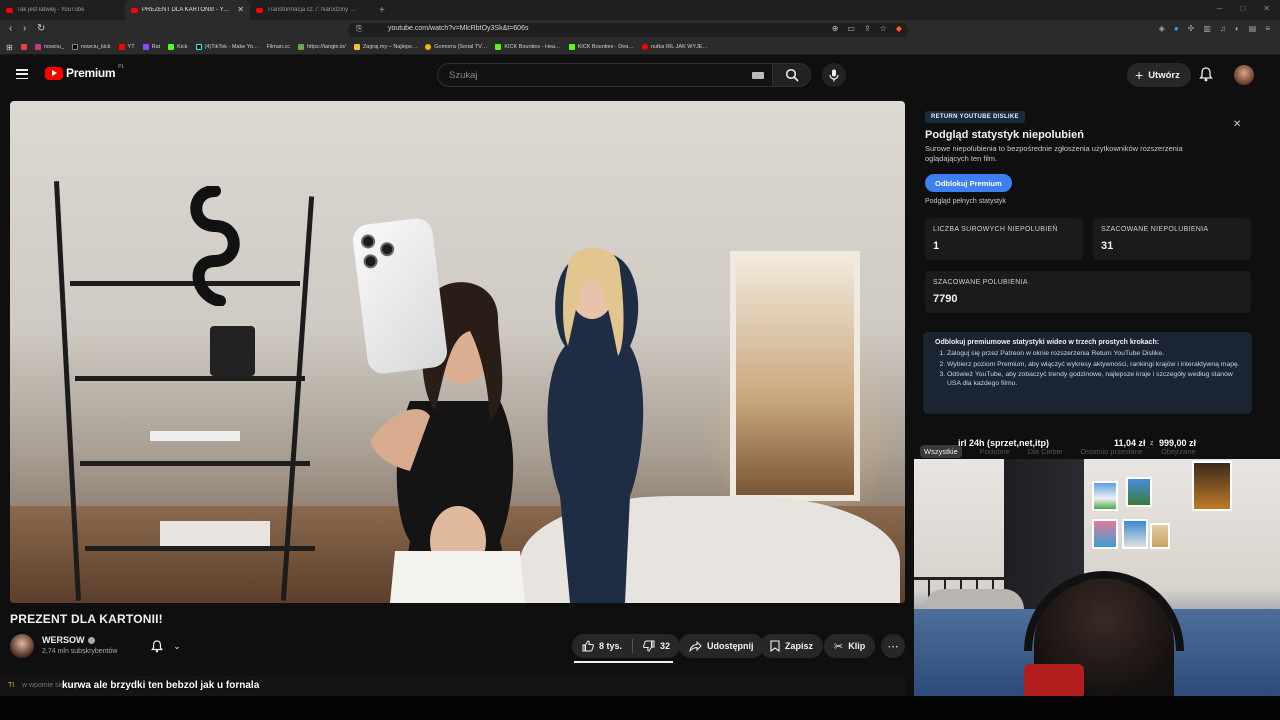 The height and width of the screenshot is (720, 1280). What do you see at coordinates (22, 74) in the screenshot?
I see `guide-menu-icon` at bounding box center [22, 74].